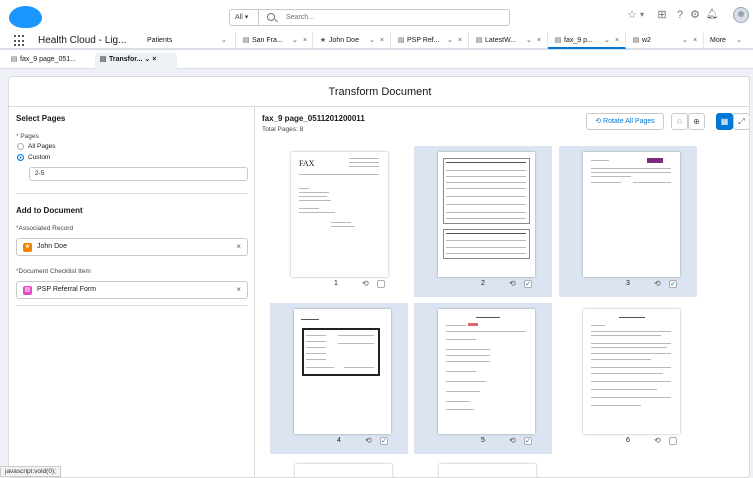  Describe the element at coordinates (20, 157) in the screenshot. I see `custom-radio` at that location.